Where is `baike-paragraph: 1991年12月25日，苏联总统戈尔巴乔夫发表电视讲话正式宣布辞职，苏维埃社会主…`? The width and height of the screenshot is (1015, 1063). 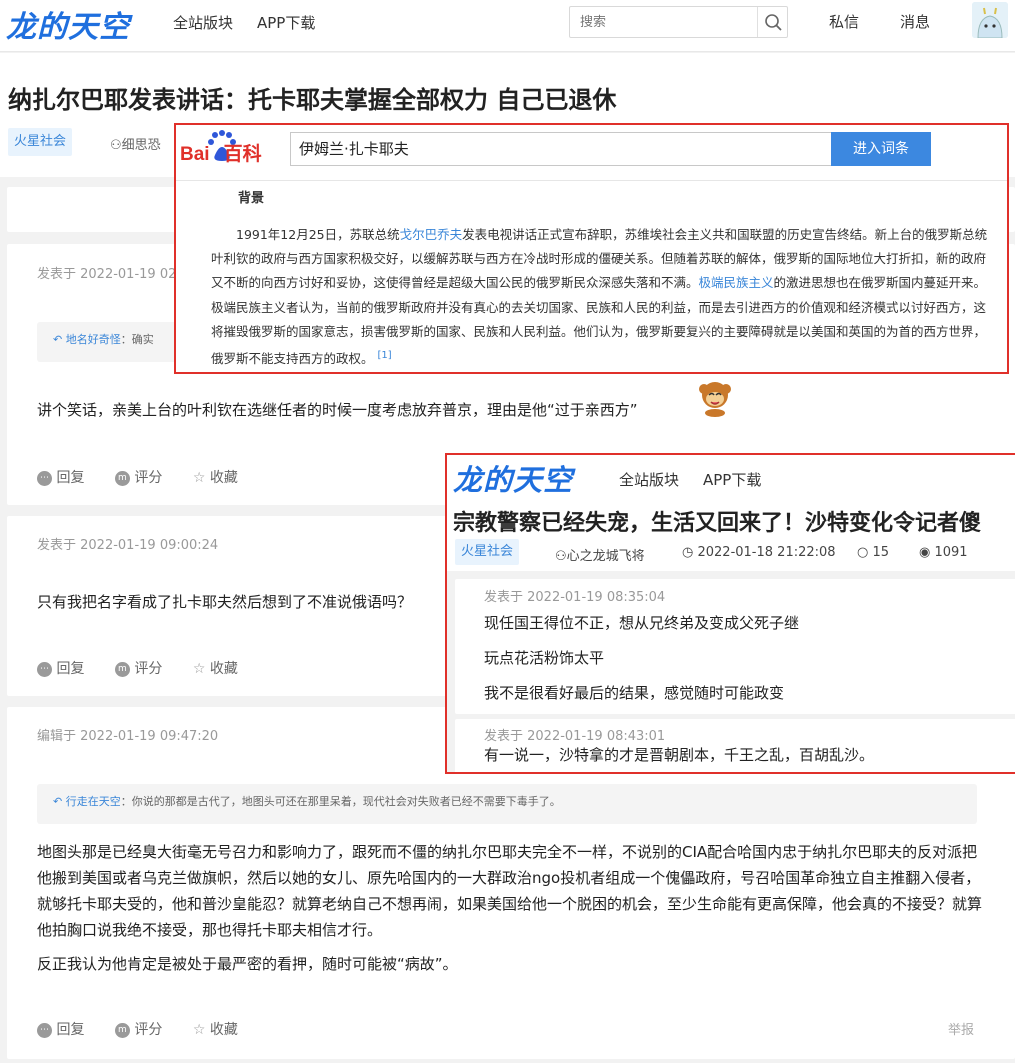
baike-paragraph: 1991年12月25日，苏联总统戈尔巴乔夫发表电视讲话正式宣布辞职，苏维埃社会主… is located at coordinates (599, 297).